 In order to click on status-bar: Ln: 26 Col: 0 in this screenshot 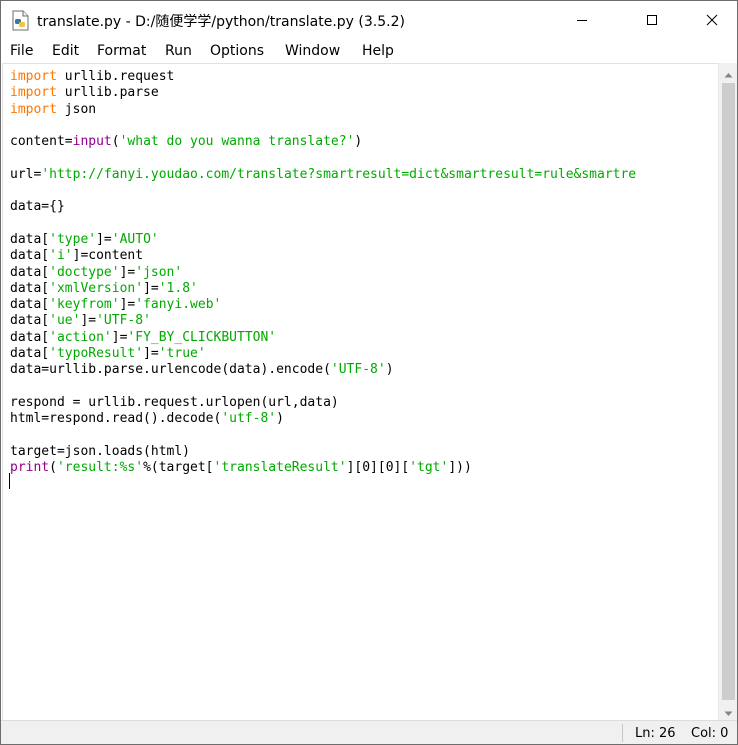, I will do `click(369, 732)`.